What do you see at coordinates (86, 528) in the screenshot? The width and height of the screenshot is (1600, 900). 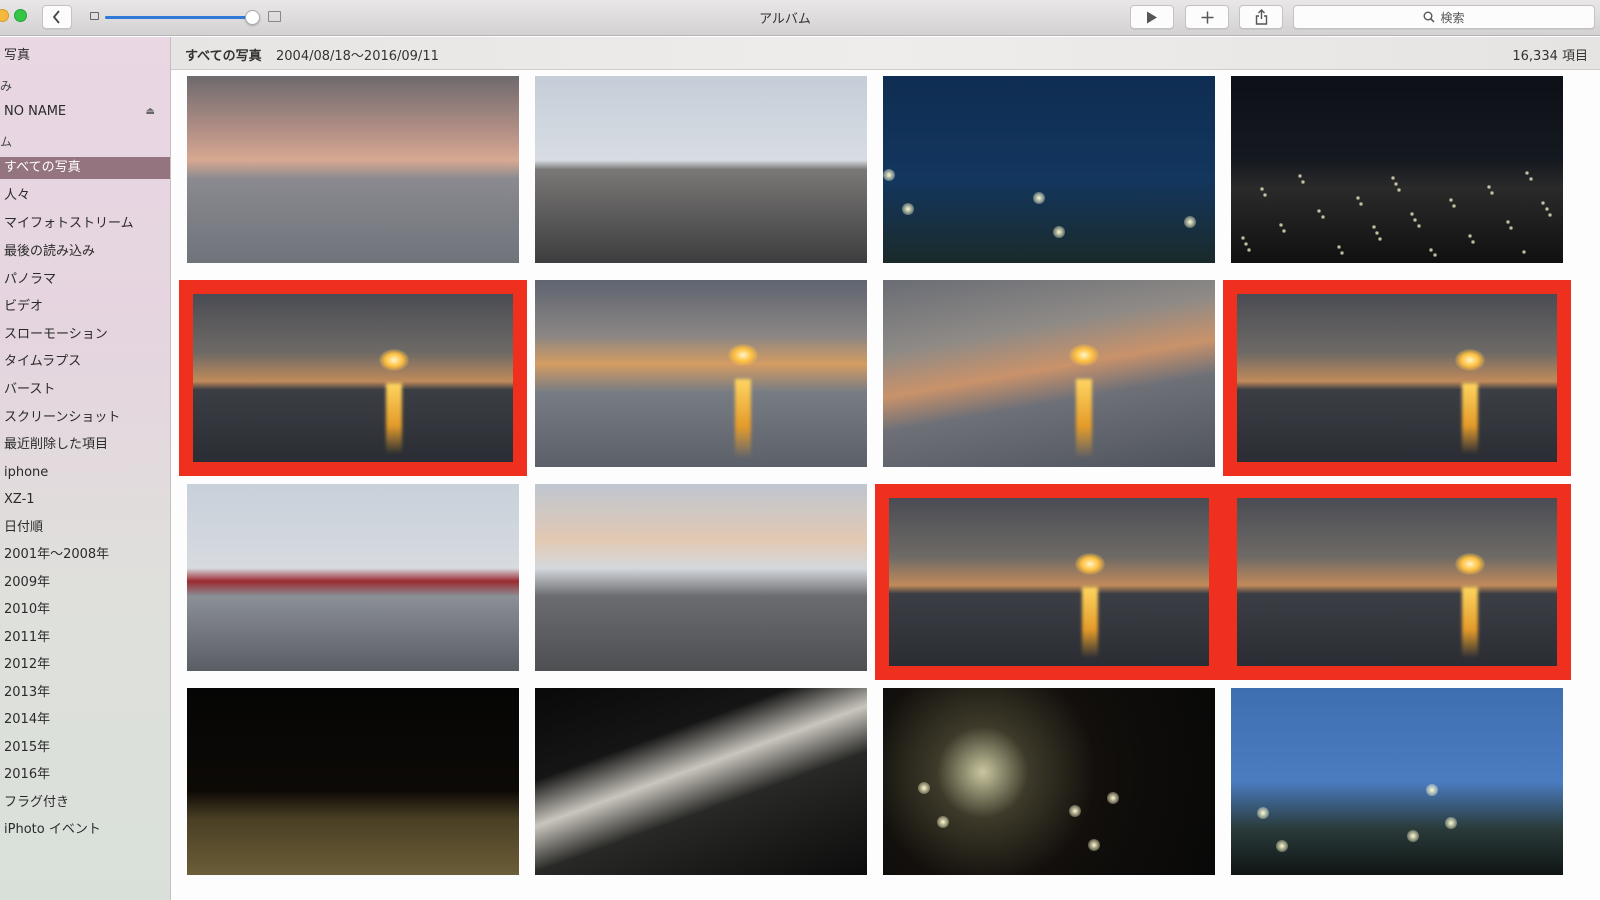 I see `sidebar-item: 日付順` at bounding box center [86, 528].